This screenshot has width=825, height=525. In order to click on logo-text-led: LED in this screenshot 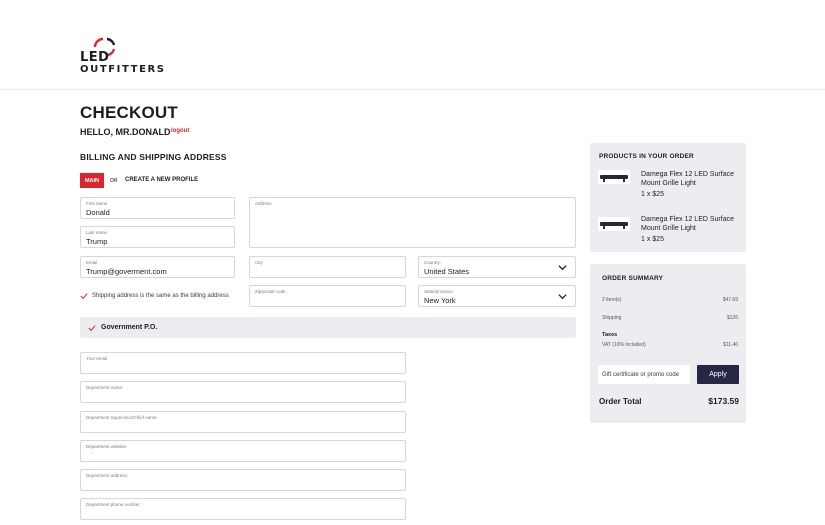, I will do `click(95, 57)`.